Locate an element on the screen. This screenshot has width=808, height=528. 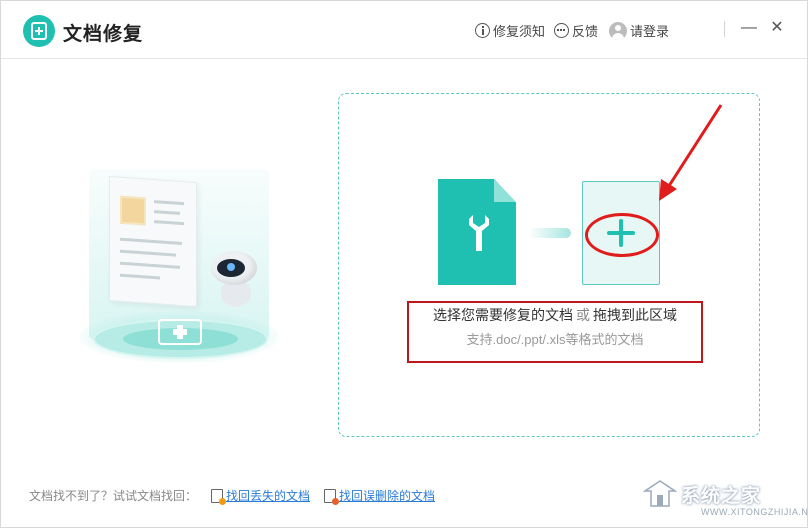
connector-line is located at coordinates (549, 233).